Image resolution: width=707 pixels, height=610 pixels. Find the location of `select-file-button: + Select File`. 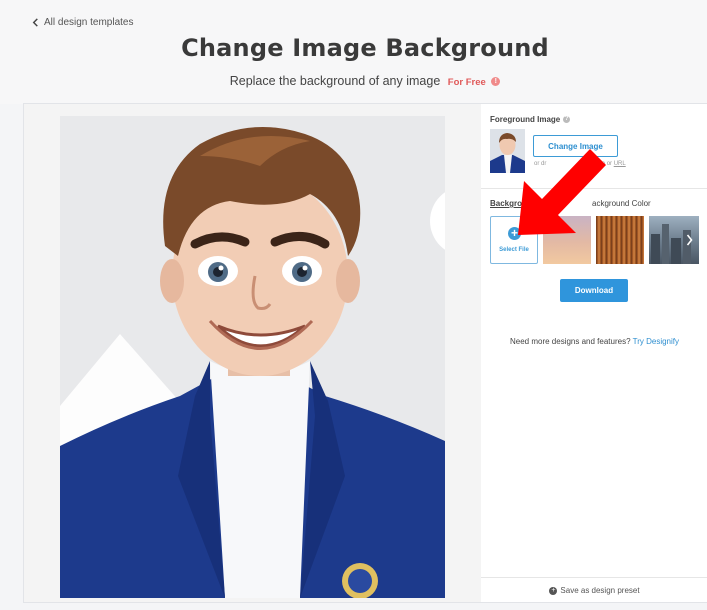

select-file-button: + Select File is located at coordinates (514, 240).